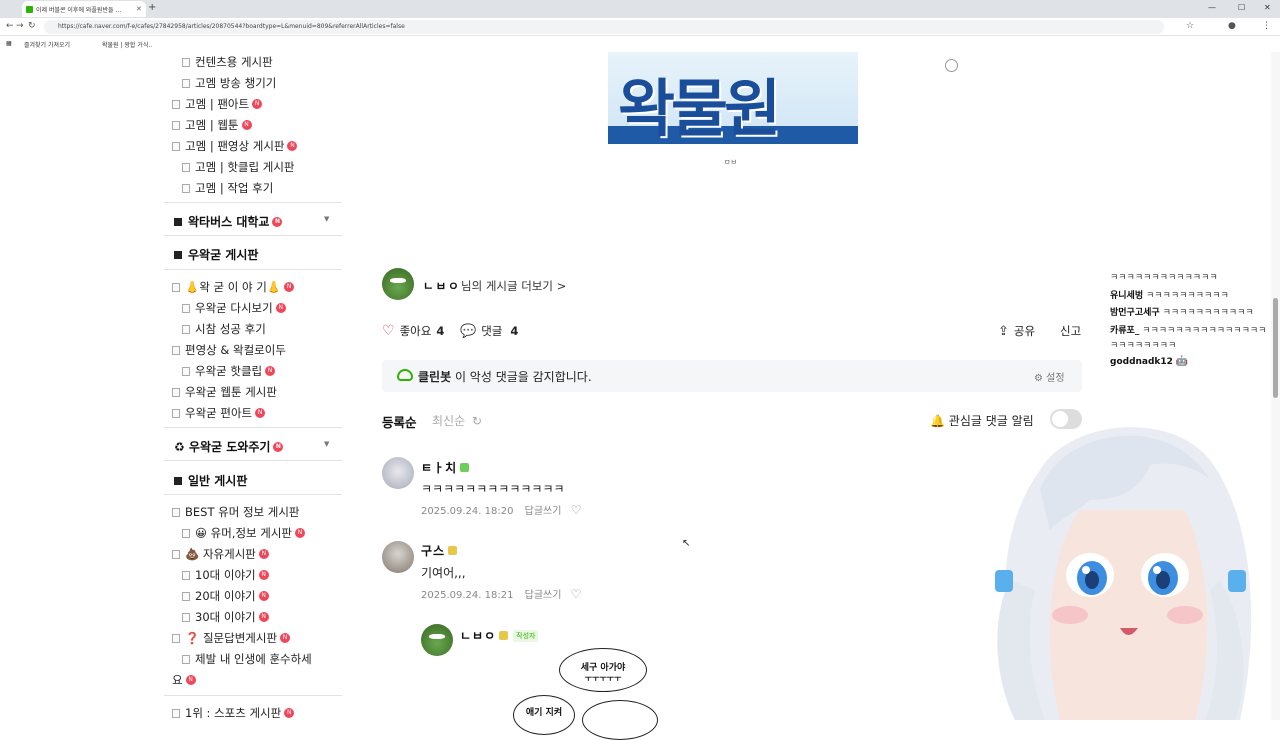 The image size is (1280, 740). What do you see at coordinates (493, 489) in the screenshot?
I see `comment-text: ㅋㅋㅋㅋㅋㅋㅋㅋㅋㅋㅋㅋㅋ` at bounding box center [493, 489].